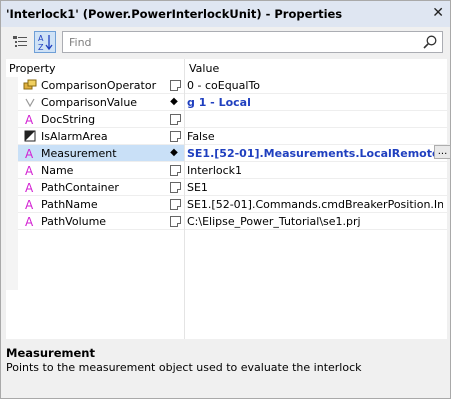 Image resolution: width=451 pixels, height=399 pixels. Describe the element at coordinates (315, 221) in the screenshot. I see `property-value: C:\Elipse_Power_Tutorial\se1.prj` at that location.